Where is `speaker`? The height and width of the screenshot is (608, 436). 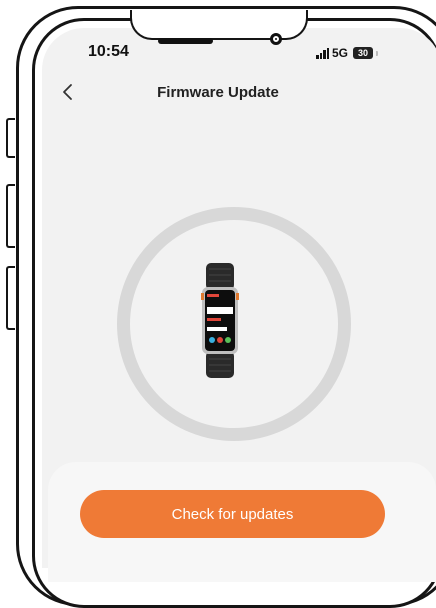
speaker is located at coordinates (185, 41).